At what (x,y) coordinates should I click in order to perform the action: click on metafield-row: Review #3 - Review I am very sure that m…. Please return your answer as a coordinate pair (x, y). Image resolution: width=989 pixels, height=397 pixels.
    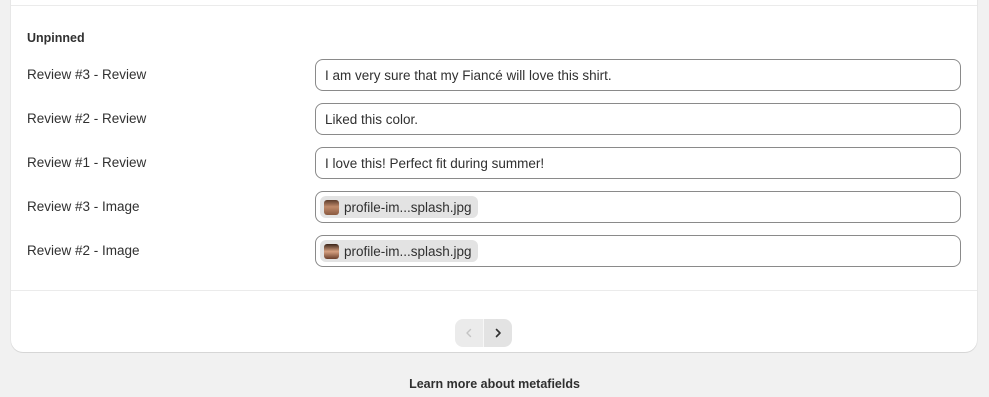
    Looking at the image, I should click on (494, 75).